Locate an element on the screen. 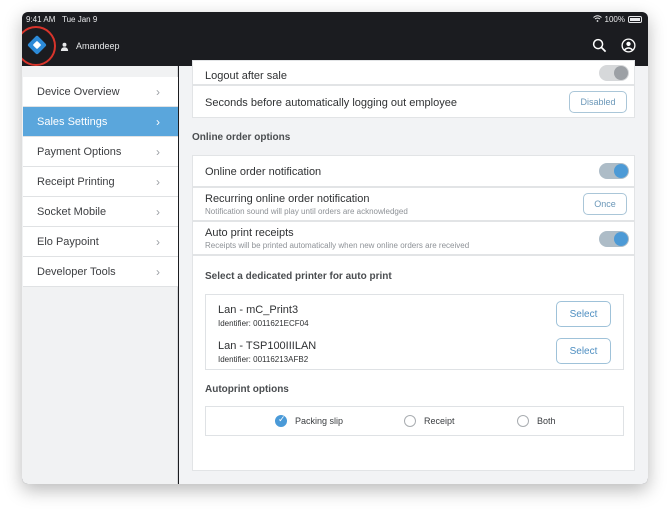 The width and height of the screenshot is (670, 513). radio-label: Packing slip is located at coordinates (319, 421).